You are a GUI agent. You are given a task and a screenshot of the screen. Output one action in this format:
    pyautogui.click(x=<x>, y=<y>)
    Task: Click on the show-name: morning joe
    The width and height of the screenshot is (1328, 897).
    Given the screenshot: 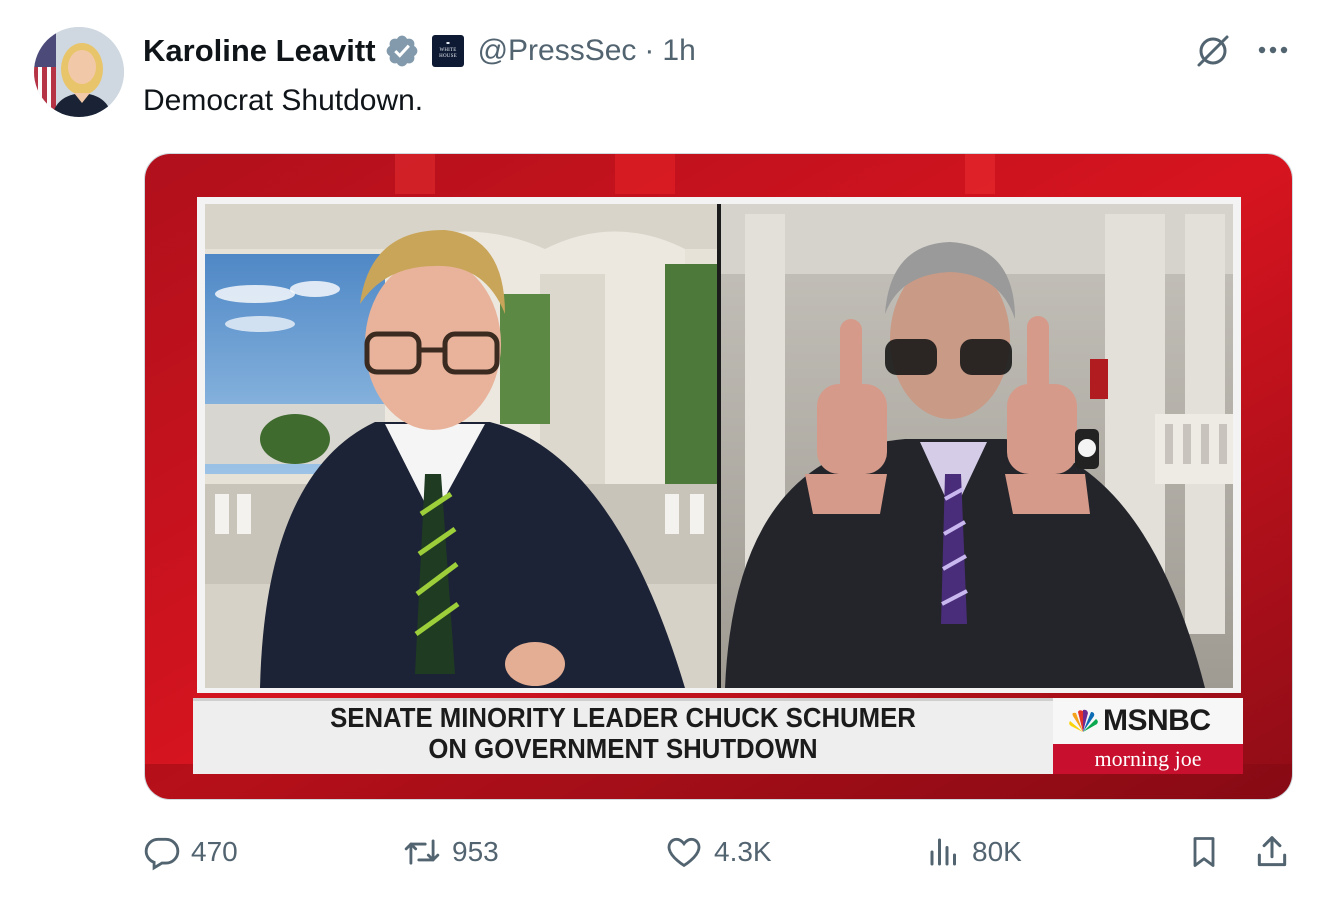 What is the action you would take?
    pyautogui.click(x=1148, y=758)
    